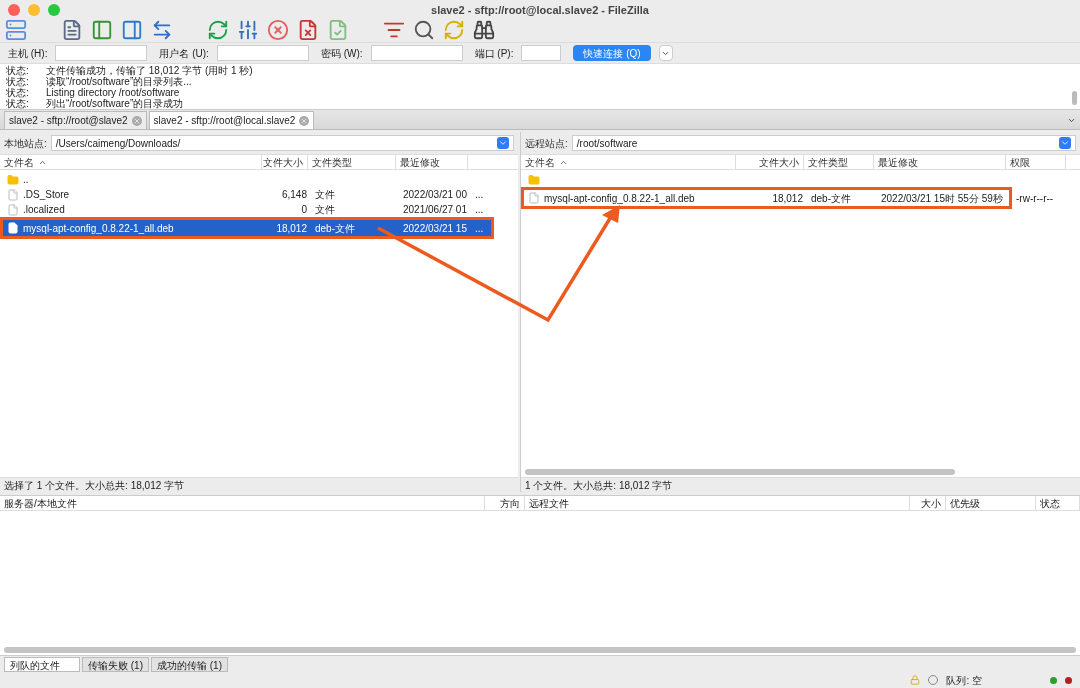 The height and width of the screenshot is (688, 1080). Describe the element at coordinates (218, 30) in the screenshot. I see `refresh-icon` at that location.